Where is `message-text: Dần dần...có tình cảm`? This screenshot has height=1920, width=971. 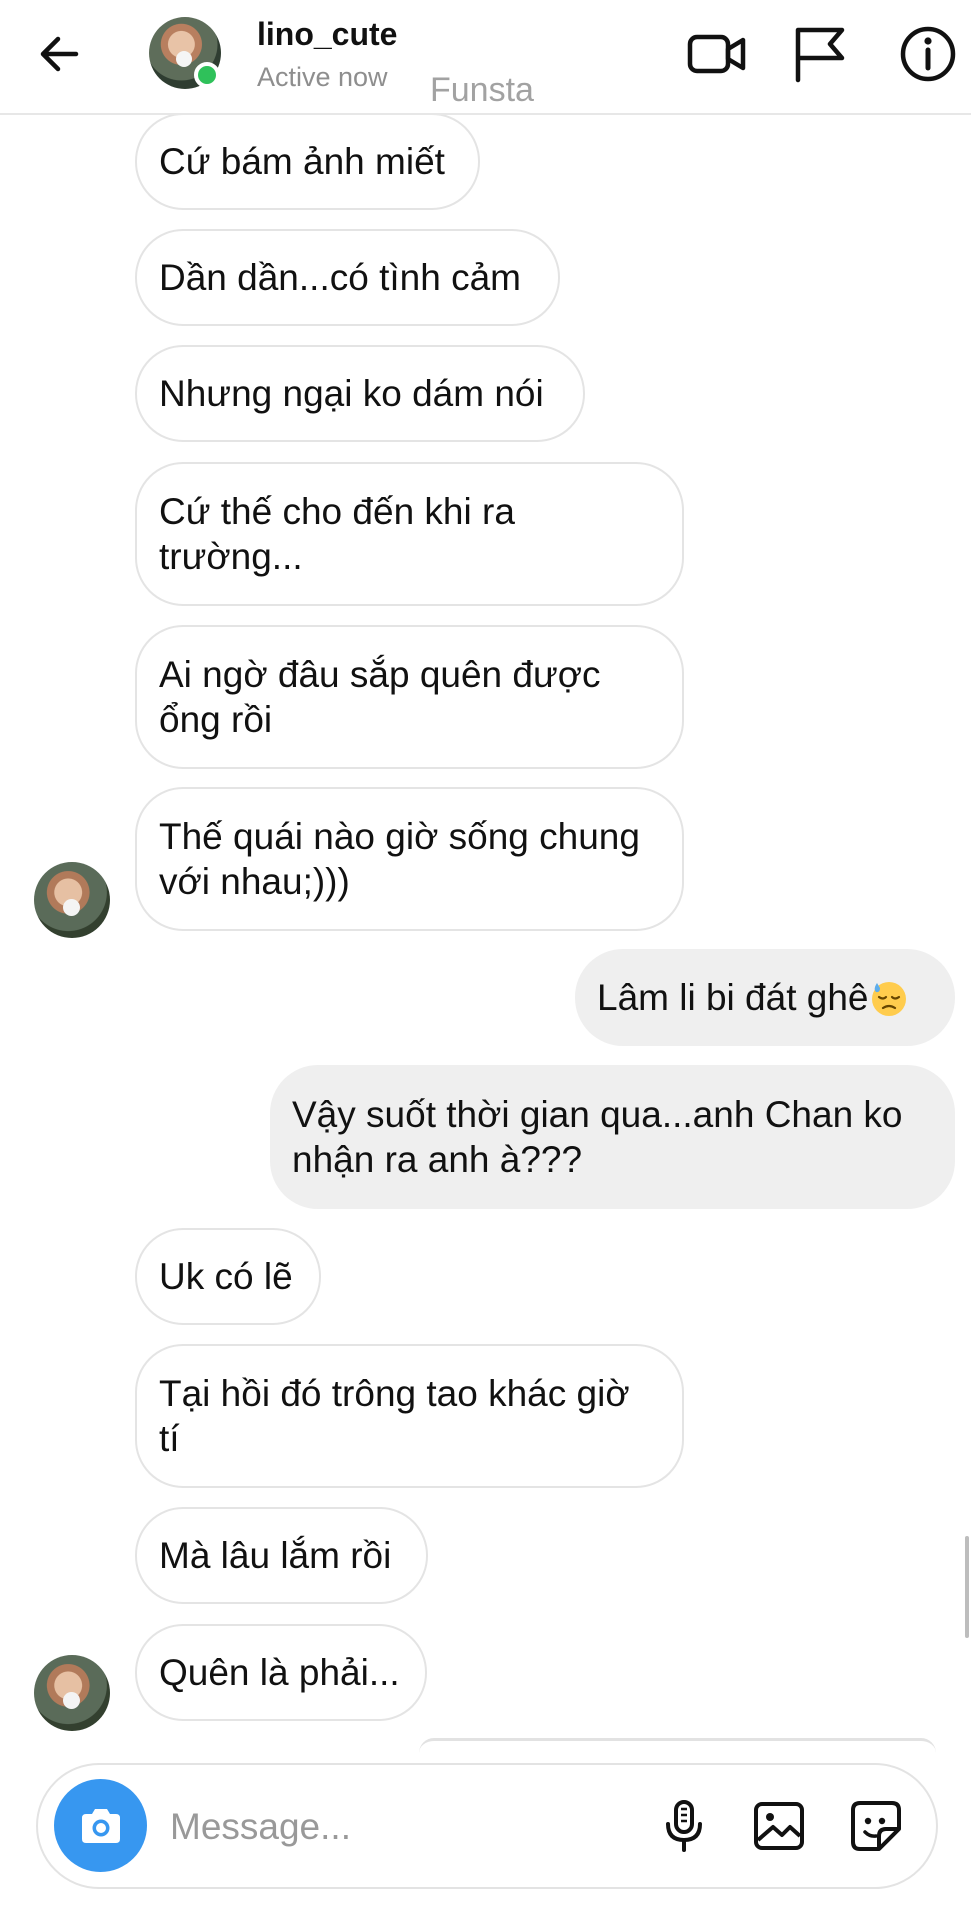 message-text: Dần dần...có tình cảm is located at coordinates (340, 277).